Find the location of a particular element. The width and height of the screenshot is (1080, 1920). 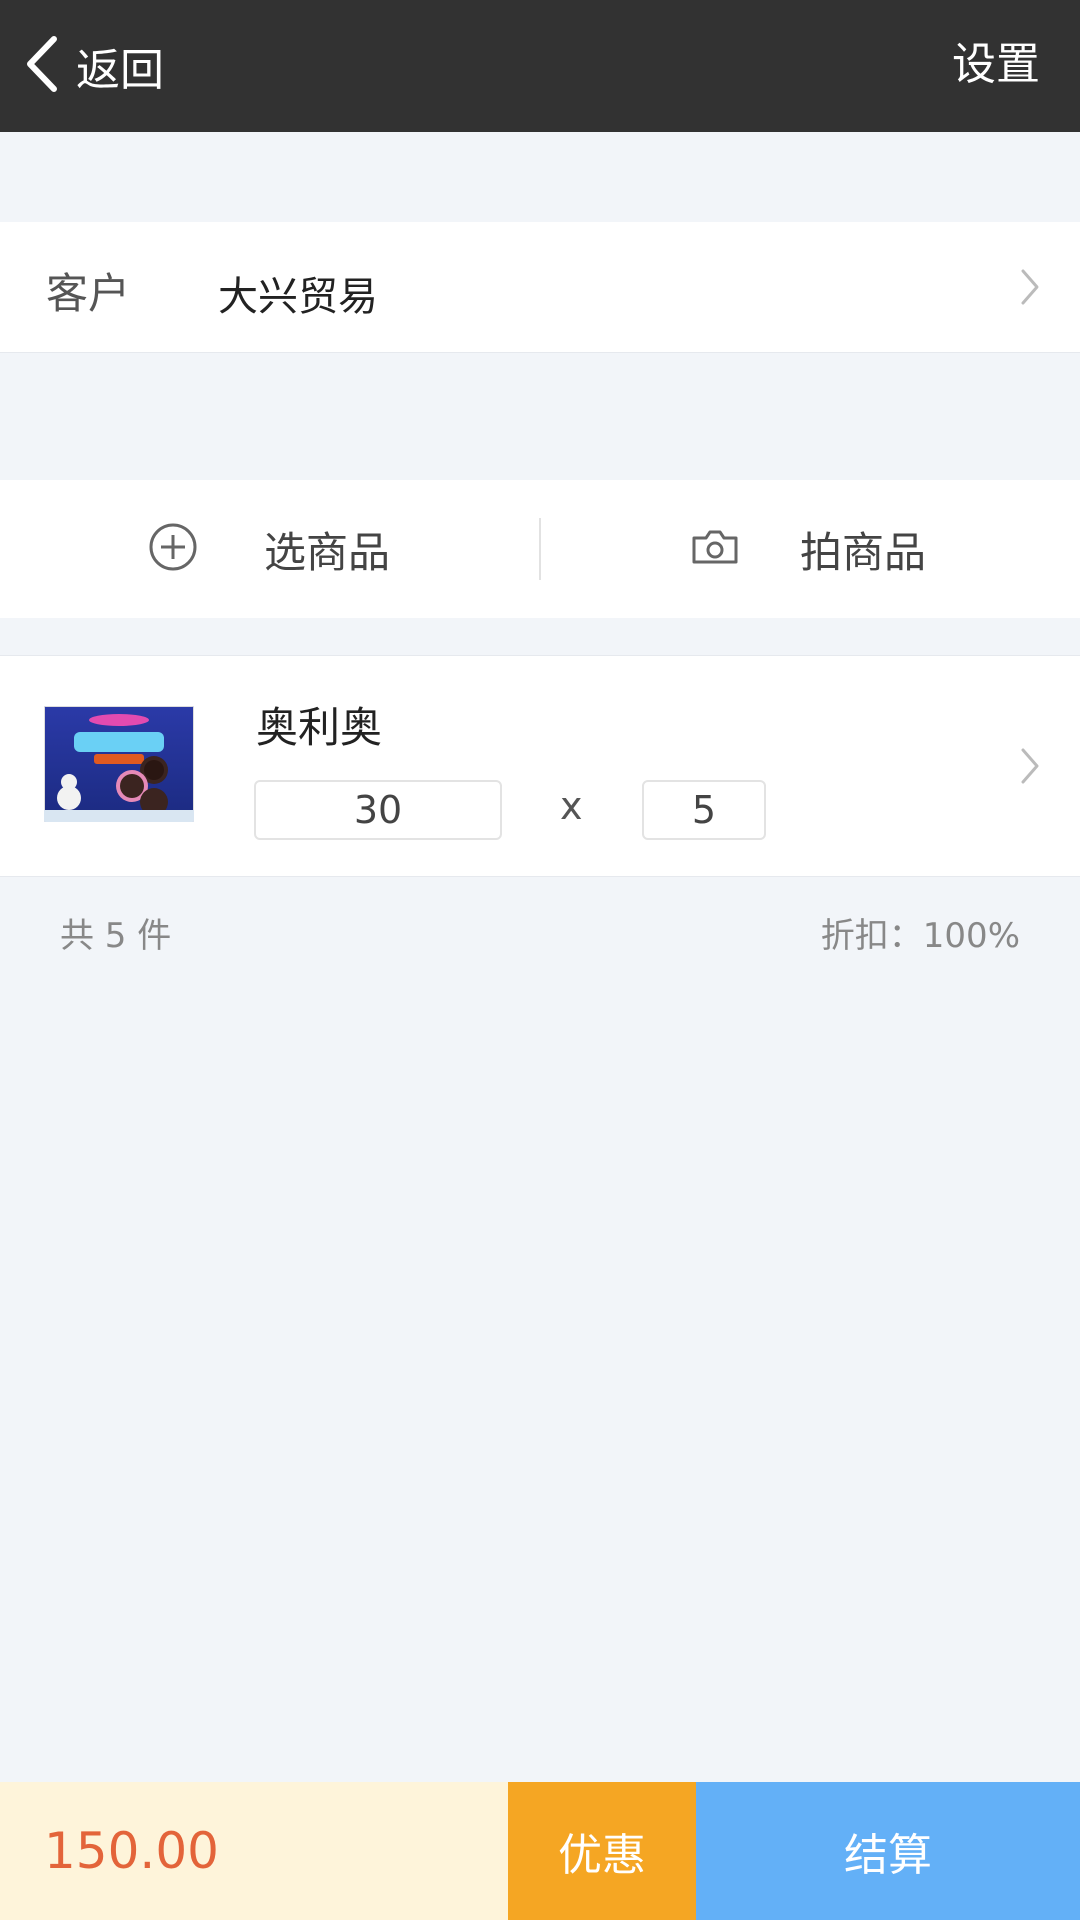

customer-value: 大兴贸易 is located at coordinates (298, 297).